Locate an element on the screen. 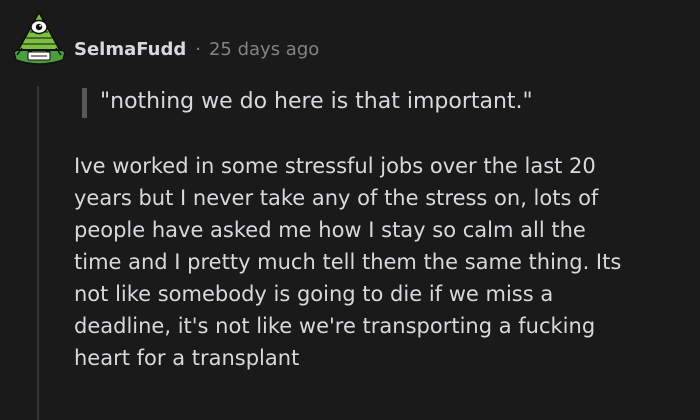 The image size is (700, 420). quote-bar is located at coordinates (84, 103).